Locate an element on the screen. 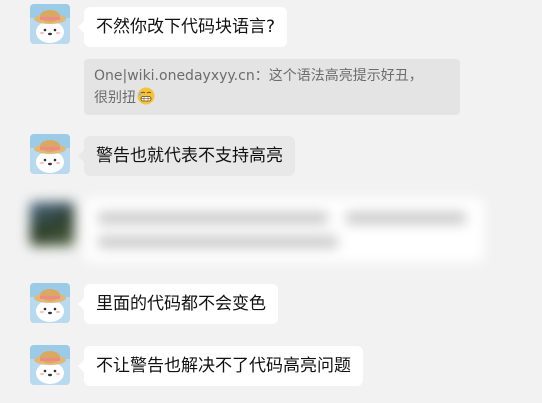  blurred-message is located at coordinates (260, 231).